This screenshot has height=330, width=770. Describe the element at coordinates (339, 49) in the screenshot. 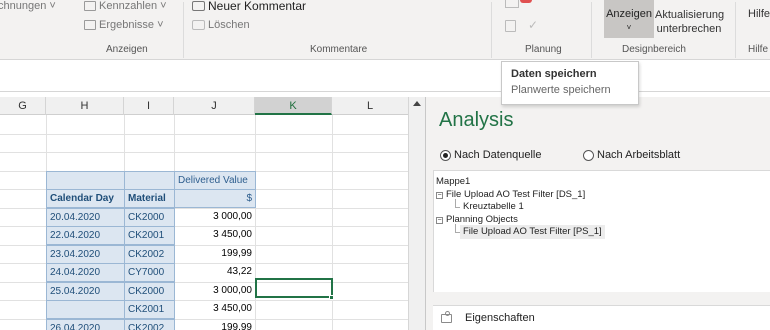

I see `group-kommentare-label: Kommentare` at that location.